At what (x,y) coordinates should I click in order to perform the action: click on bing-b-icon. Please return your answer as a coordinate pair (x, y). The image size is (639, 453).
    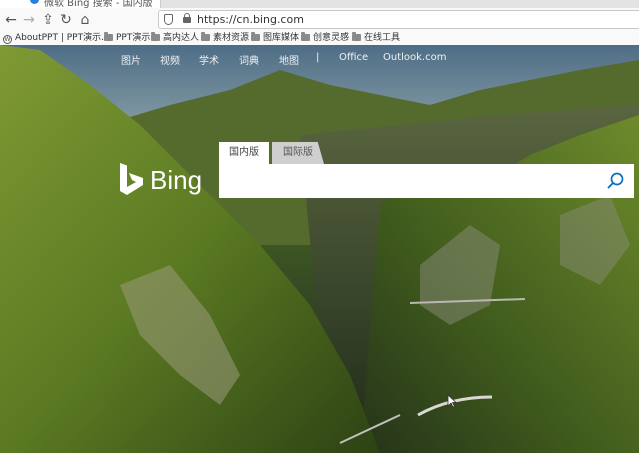
    Looking at the image, I should click on (131, 179).